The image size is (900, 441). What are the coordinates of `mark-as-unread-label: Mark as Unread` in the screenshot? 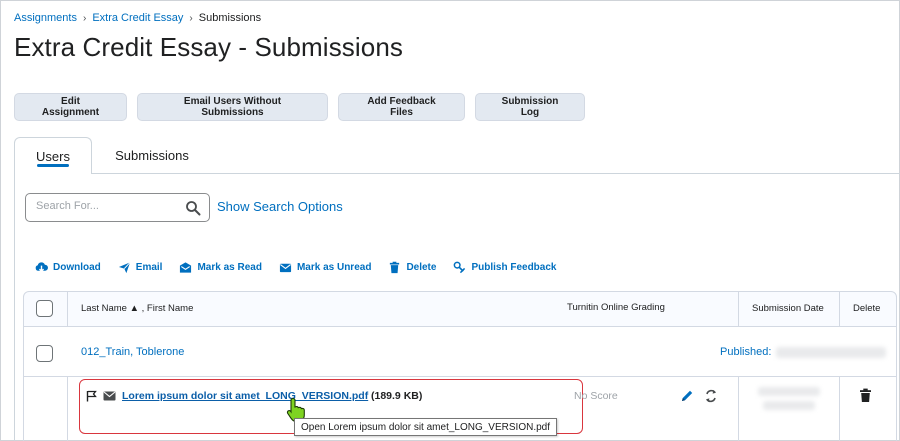 It's located at (334, 267).